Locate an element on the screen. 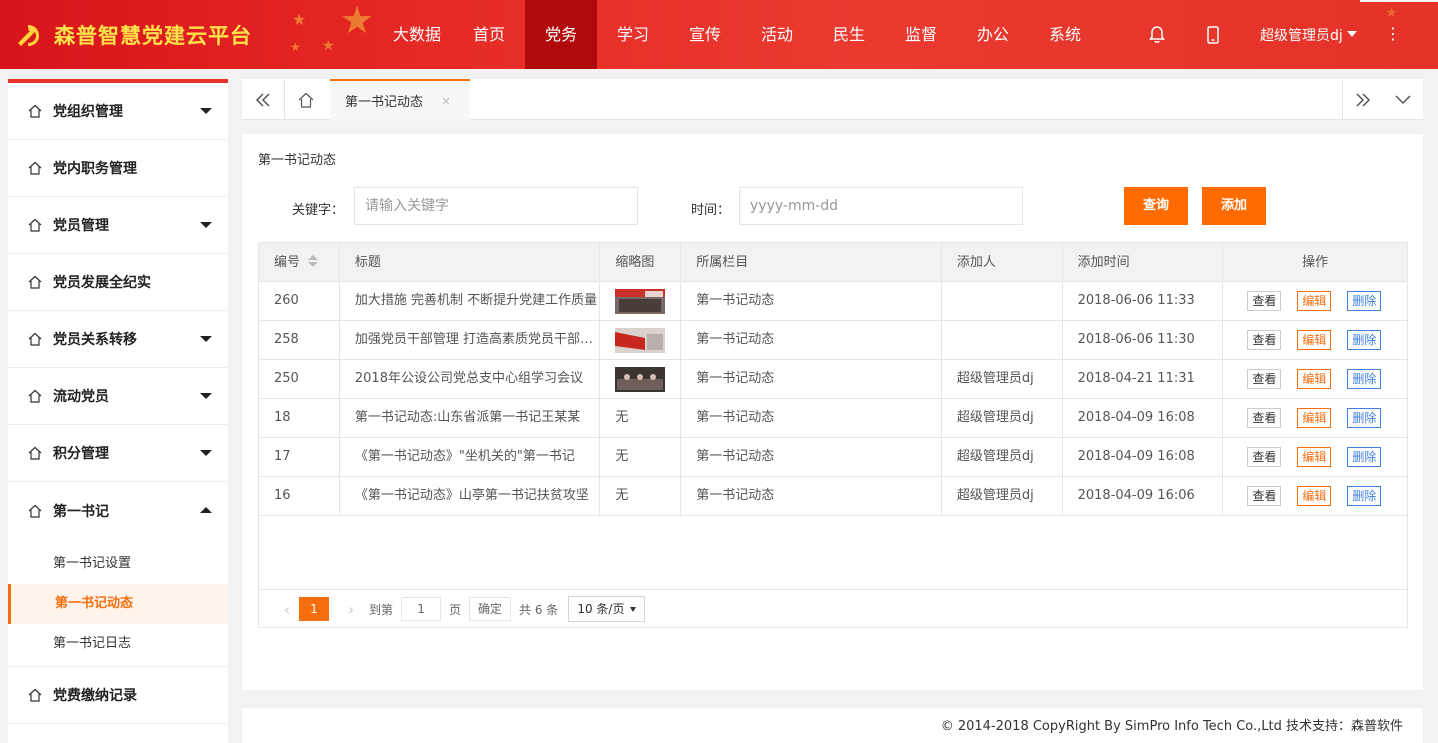 The height and width of the screenshot is (743, 1438). user-menu: 超级管理员dj is located at coordinates (1308, 35).